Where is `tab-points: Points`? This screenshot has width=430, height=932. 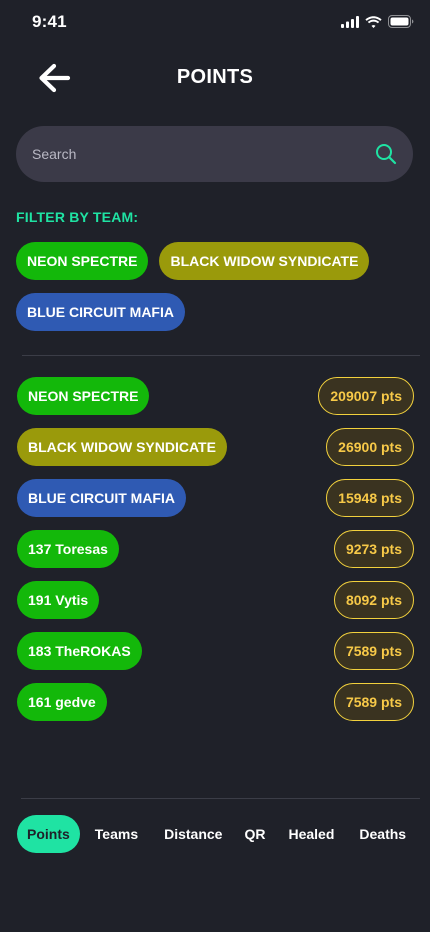
tab-points: Points is located at coordinates (48, 834).